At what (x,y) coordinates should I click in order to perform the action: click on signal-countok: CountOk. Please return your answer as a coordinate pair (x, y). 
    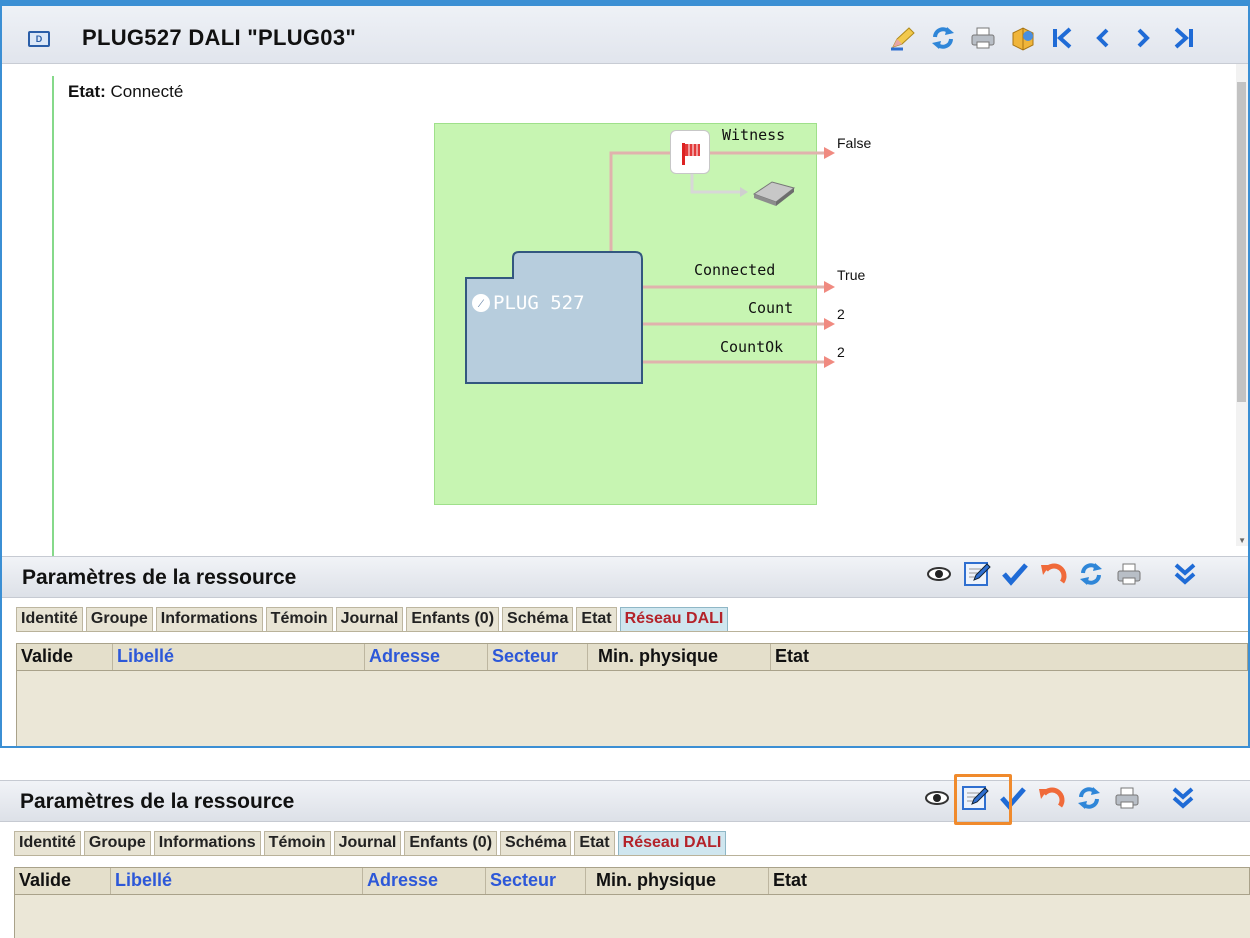
    Looking at the image, I should click on (752, 347).